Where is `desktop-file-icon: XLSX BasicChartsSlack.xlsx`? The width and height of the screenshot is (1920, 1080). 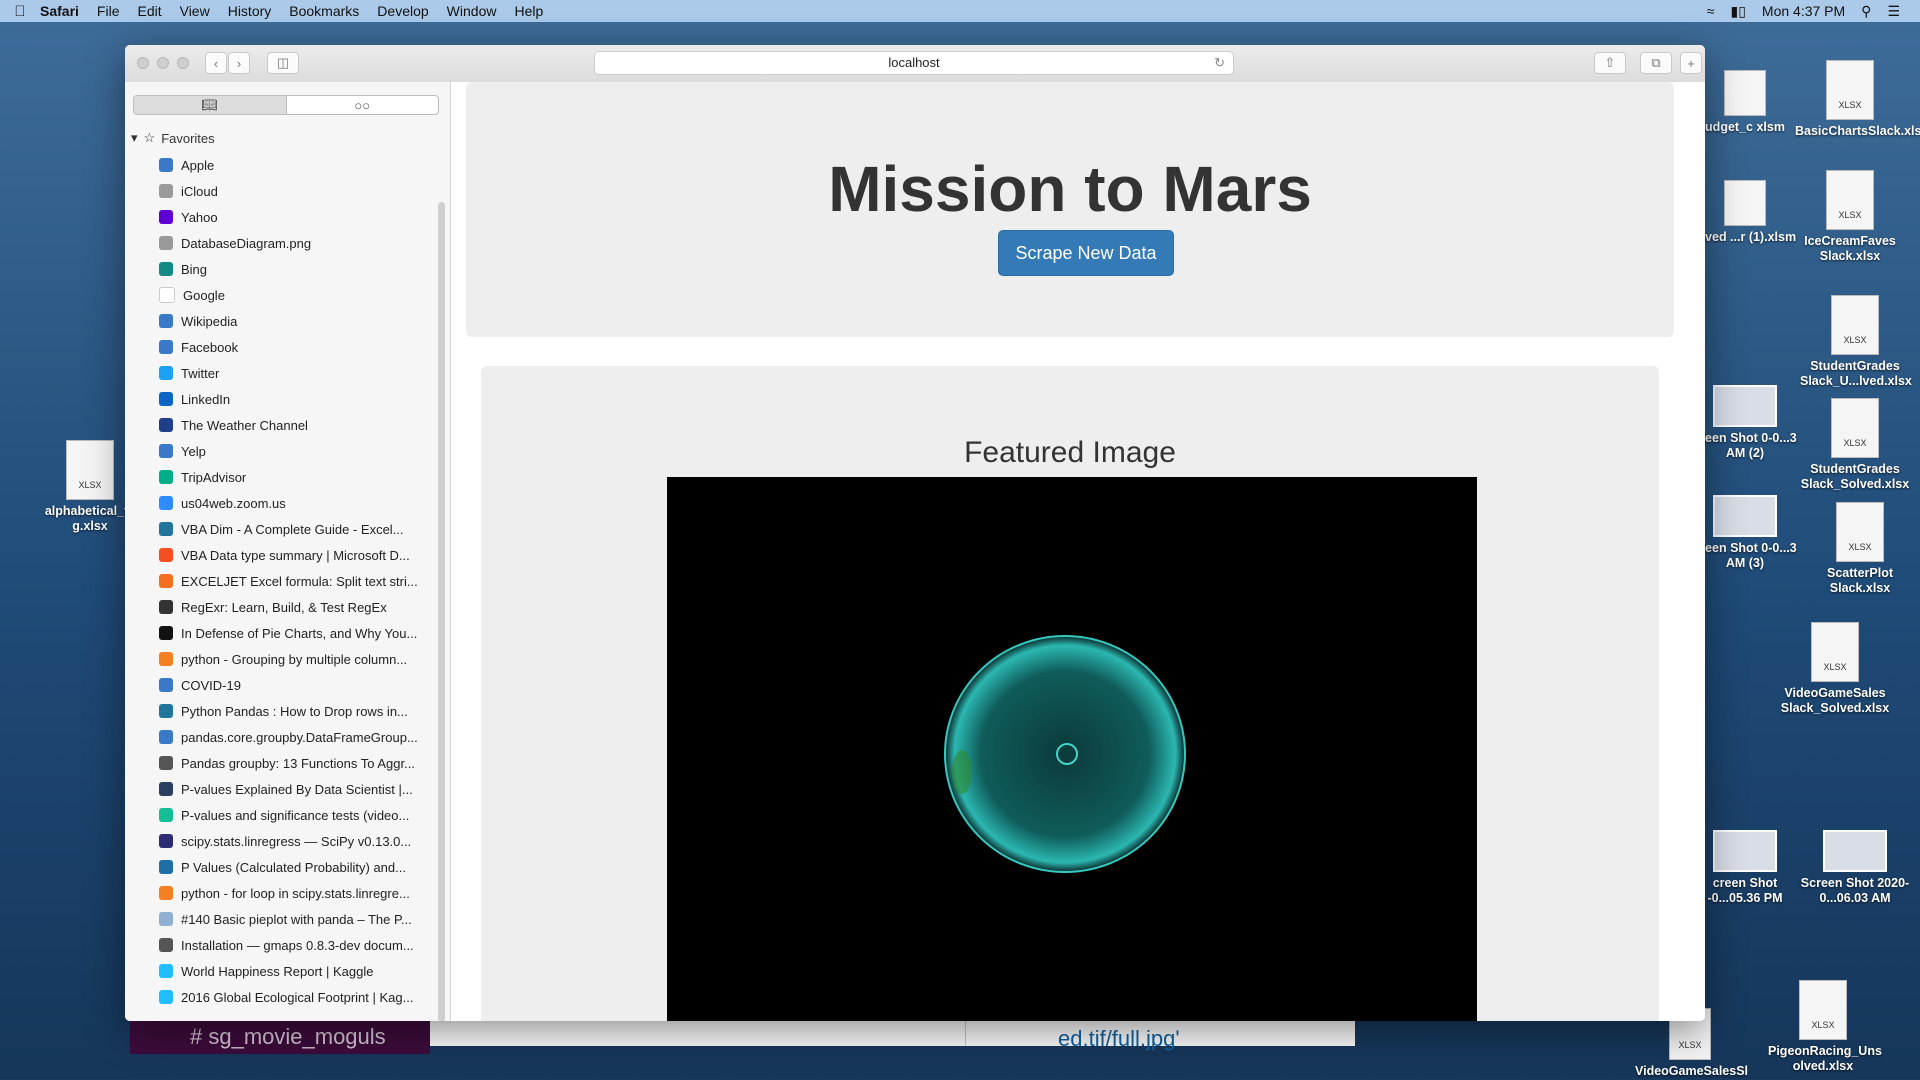 desktop-file-icon: XLSX BasicChartsSlack.xlsx is located at coordinates (1857, 99).